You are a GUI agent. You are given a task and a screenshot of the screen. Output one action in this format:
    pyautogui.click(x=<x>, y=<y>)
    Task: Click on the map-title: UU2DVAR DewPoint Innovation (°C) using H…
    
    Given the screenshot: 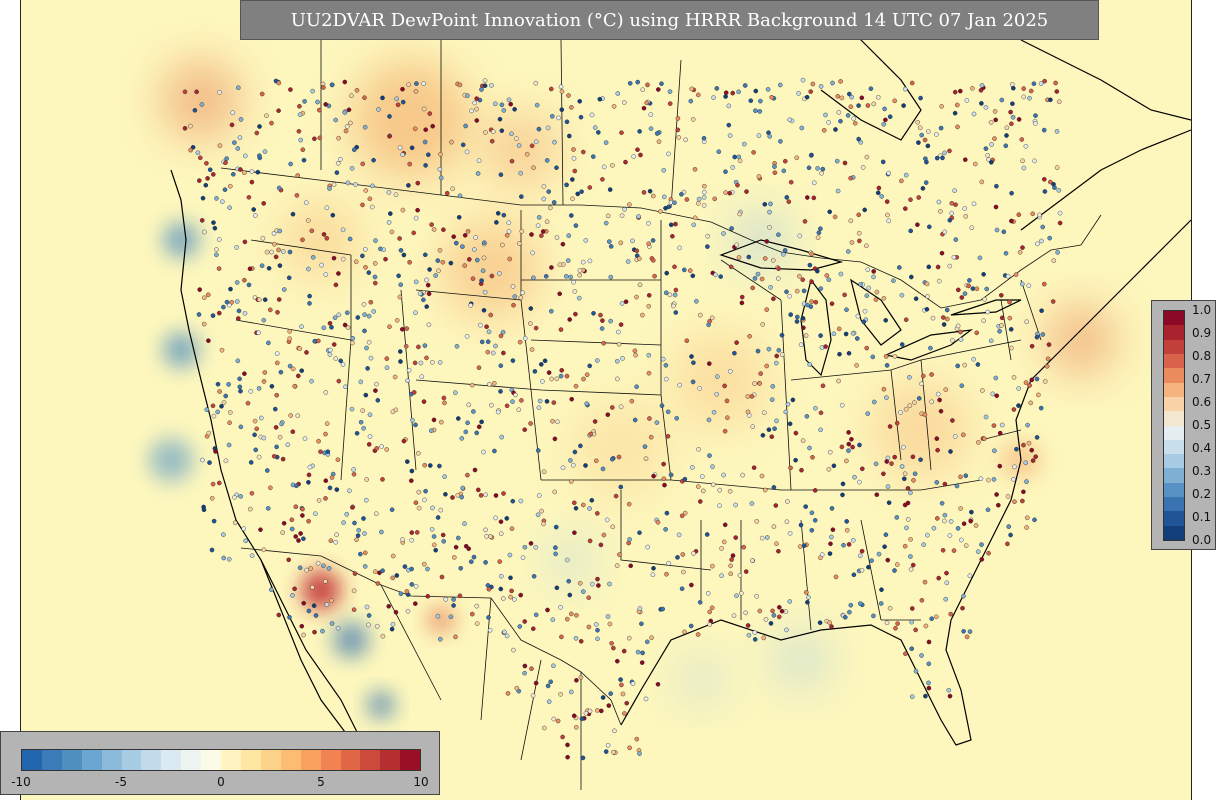 What is the action you would take?
    pyautogui.click(x=669, y=20)
    